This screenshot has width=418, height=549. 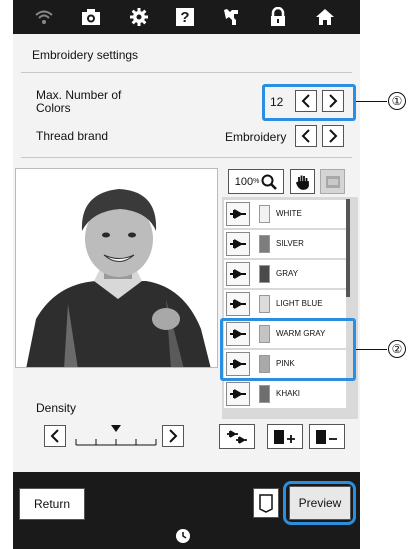 What do you see at coordinates (288, 393) in the screenshot?
I see `thread-name: KHAKI` at bounding box center [288, 393].